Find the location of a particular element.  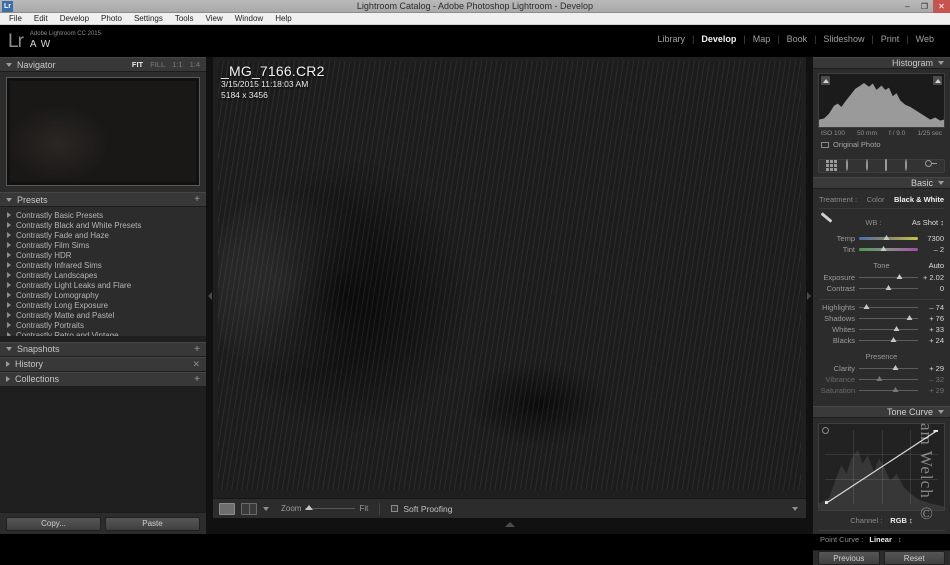

slider-clarity: Clarity + 29 is located at coordinates (881, 368).